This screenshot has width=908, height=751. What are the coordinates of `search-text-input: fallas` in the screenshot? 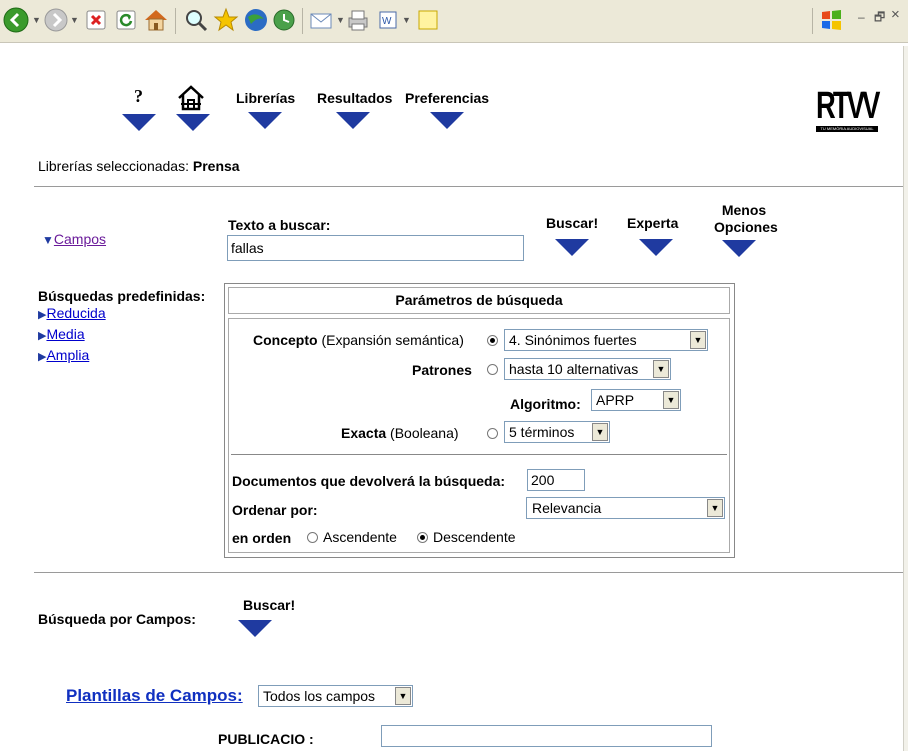 It's located at (375, 248).